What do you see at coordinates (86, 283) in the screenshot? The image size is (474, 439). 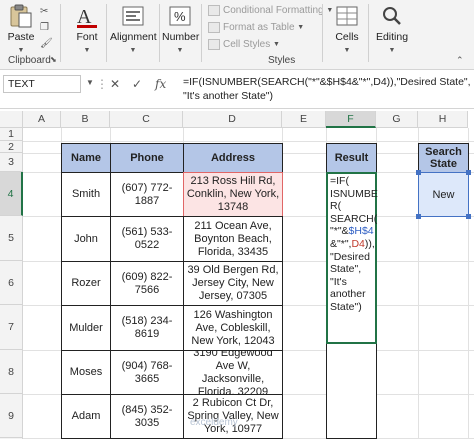 I see `cell-name: Rozer` at bounding box center [86, 283].